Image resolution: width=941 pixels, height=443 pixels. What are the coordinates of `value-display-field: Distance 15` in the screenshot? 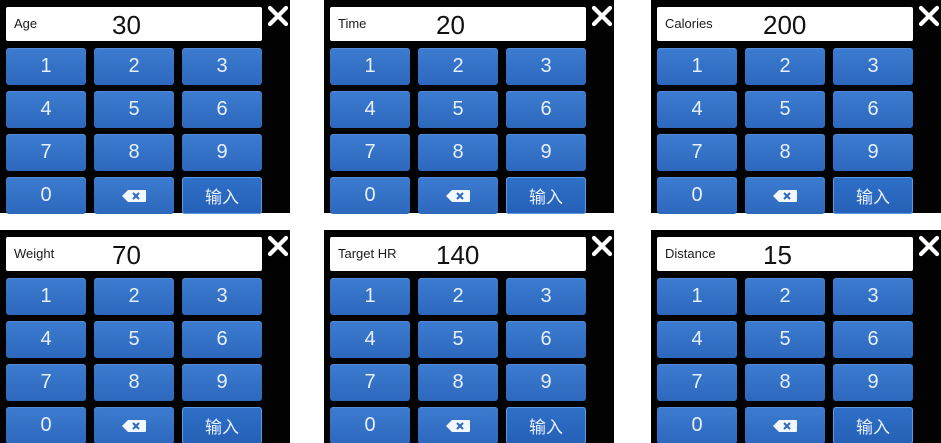 It's located at (785, 254).